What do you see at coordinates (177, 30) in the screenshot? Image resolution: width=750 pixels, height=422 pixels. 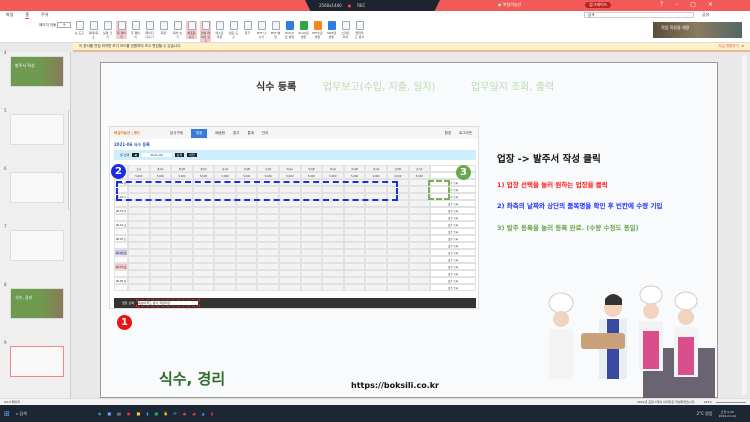 I see `ribbon-button: 목차 보기` at bounding box center [177, 30].